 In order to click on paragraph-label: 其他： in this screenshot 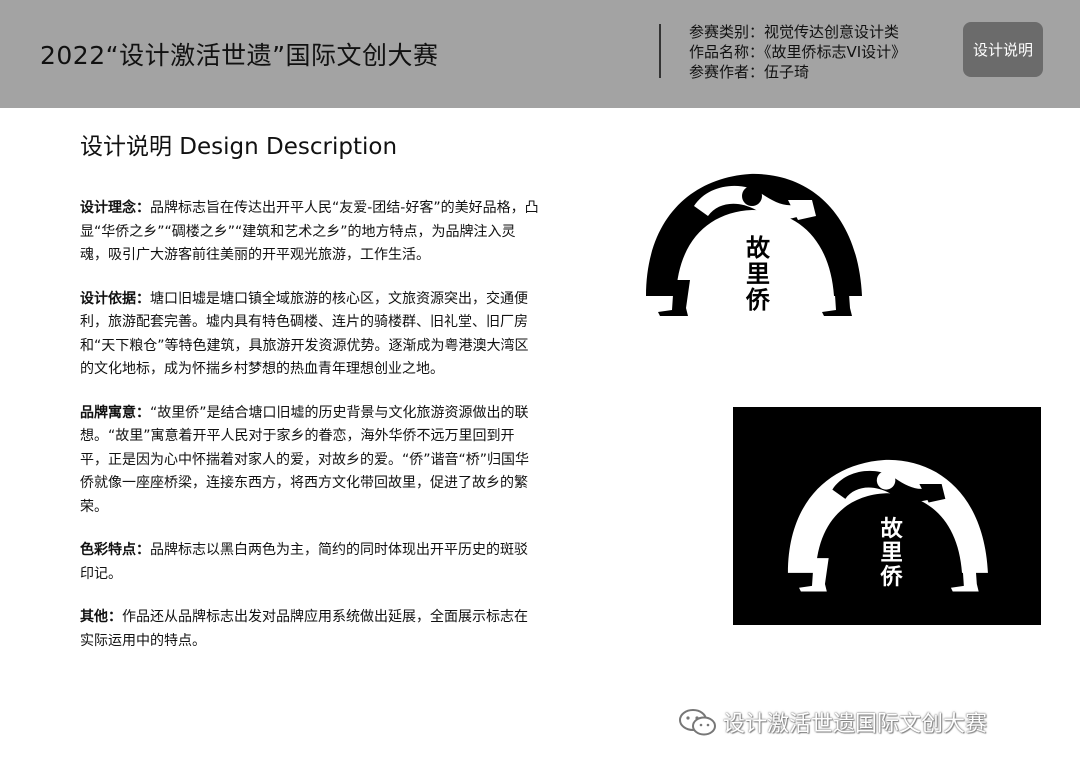, I will do `click(101, 617)`.